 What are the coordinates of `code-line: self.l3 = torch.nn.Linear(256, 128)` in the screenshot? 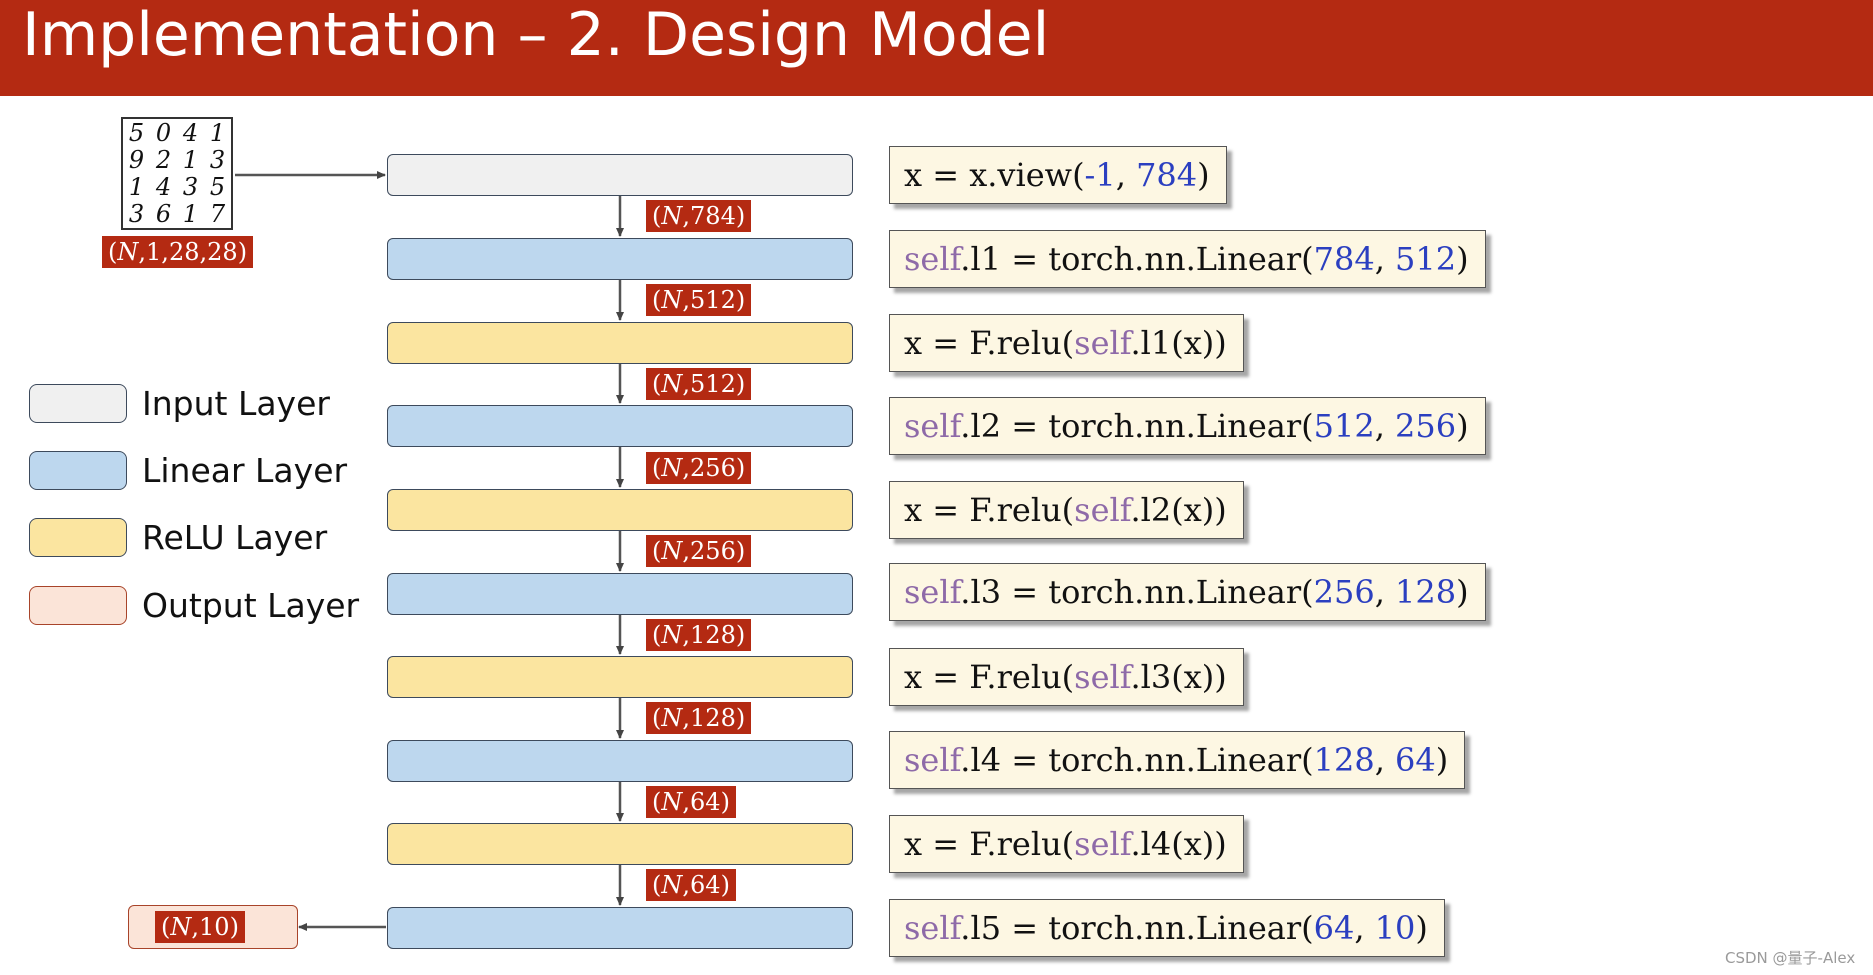 It's located at (1187, 592).